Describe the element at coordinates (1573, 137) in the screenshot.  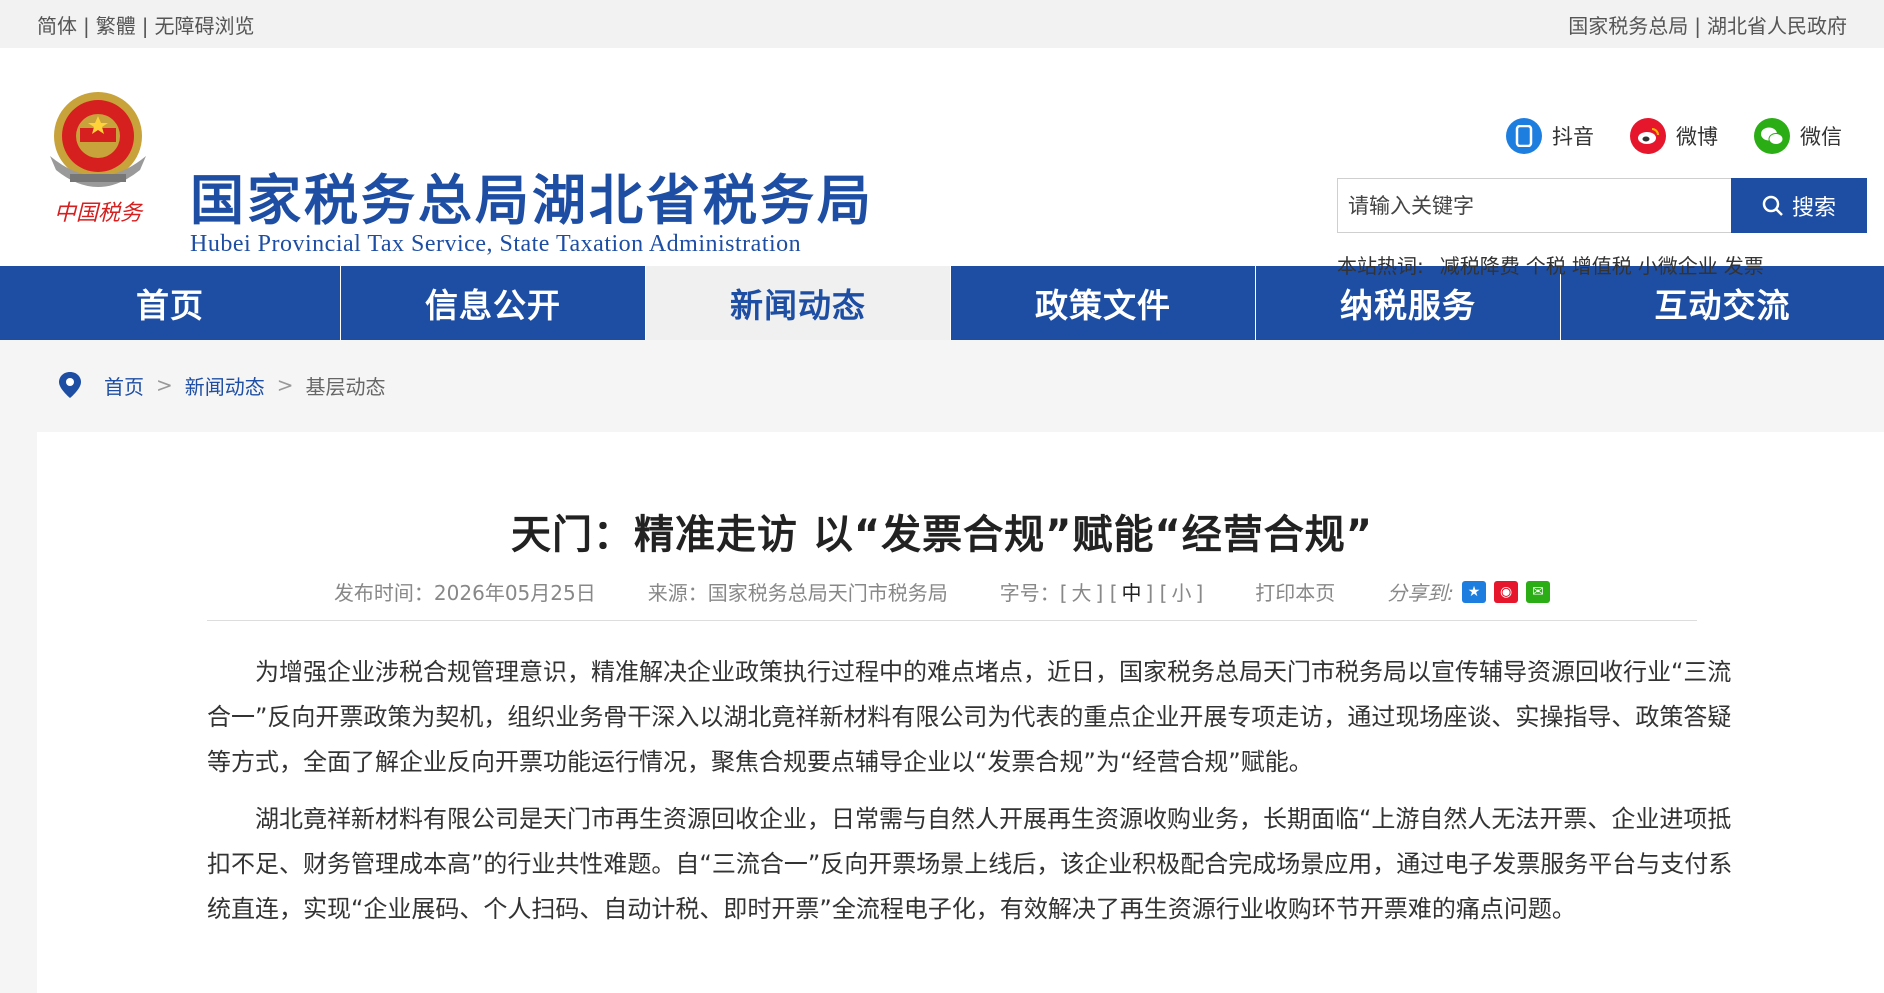
I see `douyin-label: 抖音` at that location.